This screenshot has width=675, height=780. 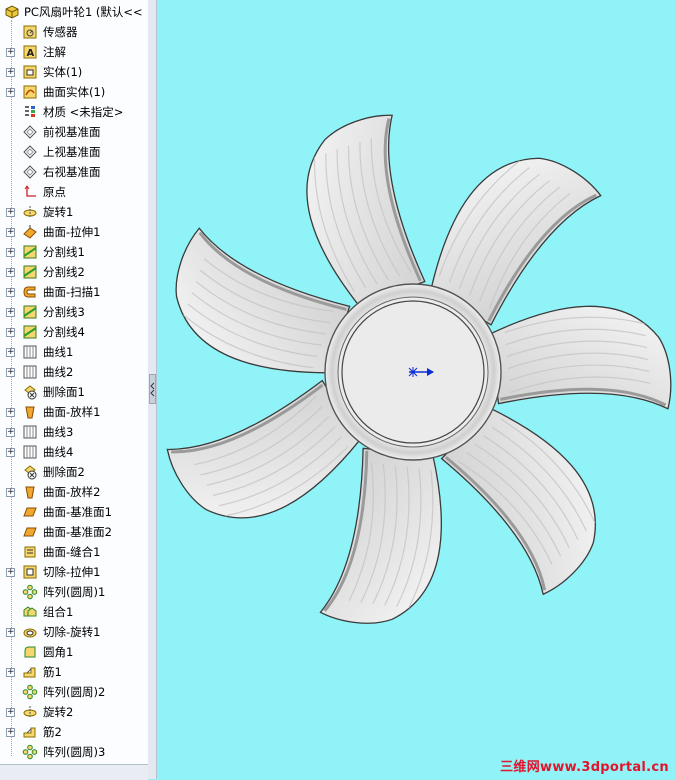 I want to click on tree-item: + 旋转2, so click(x=74, y=712).